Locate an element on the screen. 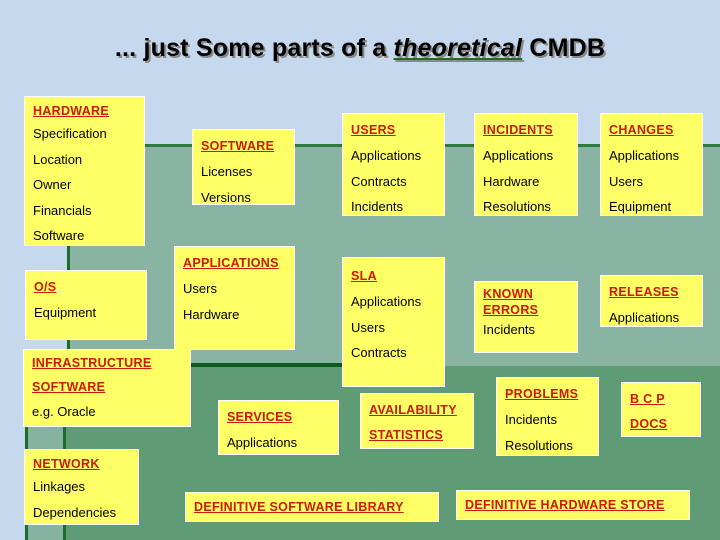 The width and height of the screenshot is (720, 540). box-heading: USERS is located at coordinates (373, 130).